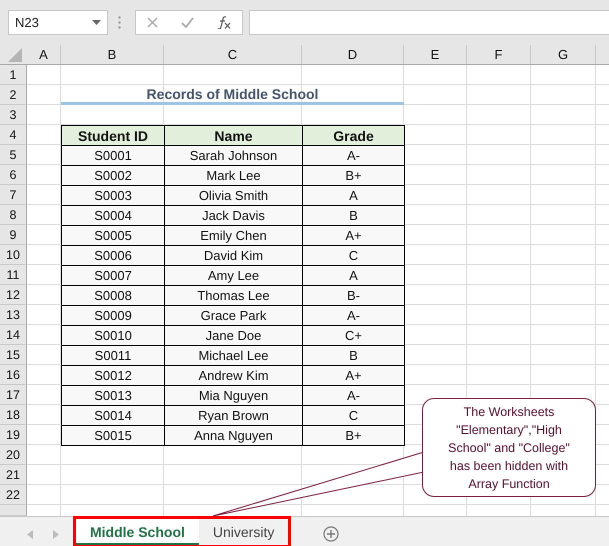 The height and width of the screenshot is (546, 609). What do you see at coordinates (233, 255) in the screenshot?
I see `table-cell: David Kim` at bounding box center [233, 255].